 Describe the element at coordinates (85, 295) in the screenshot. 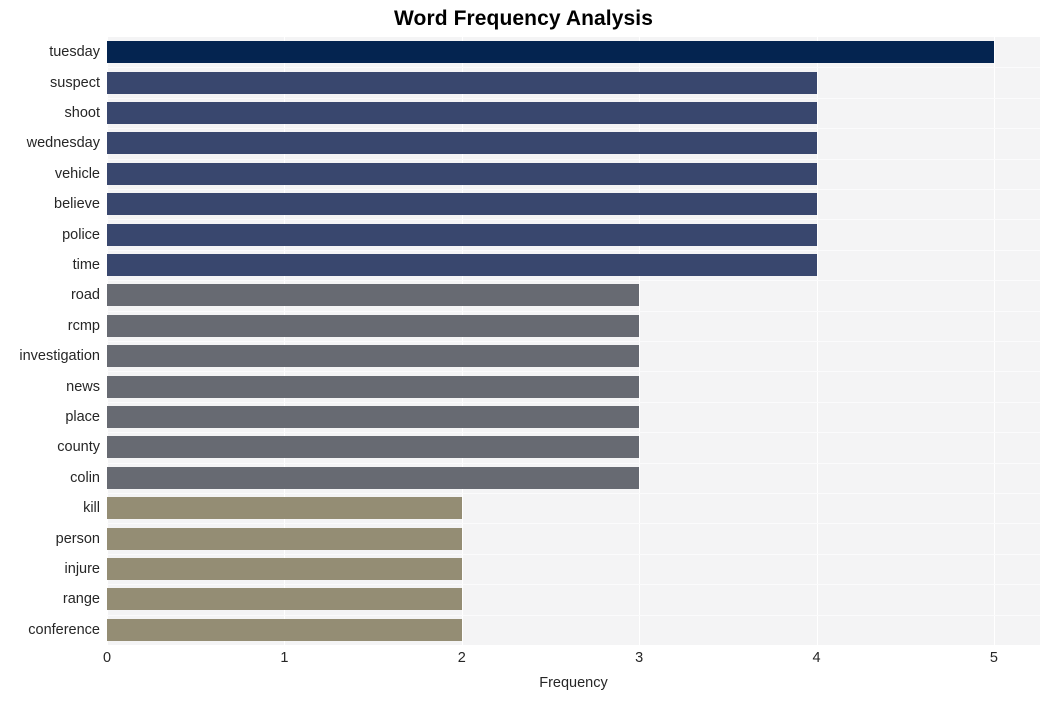

I see `y-axis-label: road` at that location.